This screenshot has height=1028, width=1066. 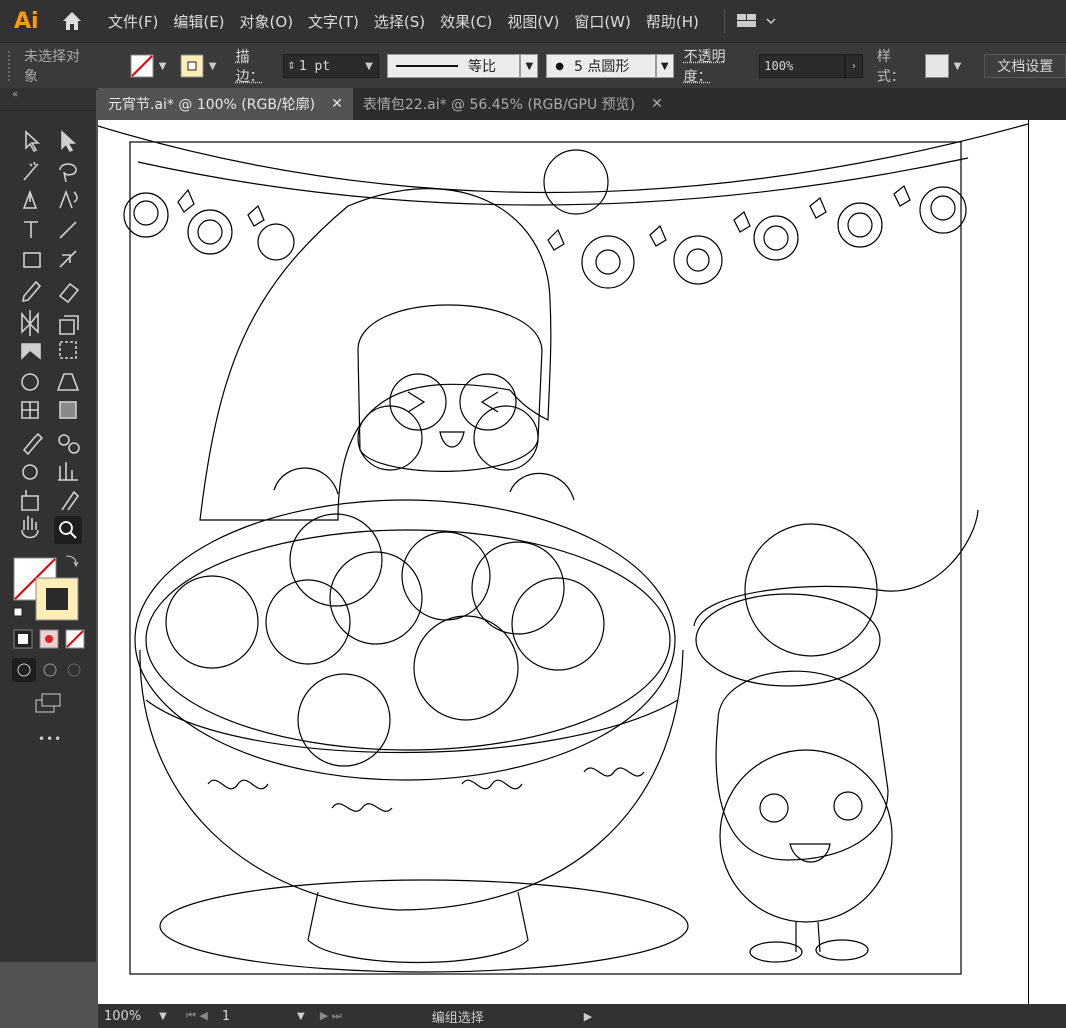 I want to click on fill-control: ▼, so click(x=151, y=66).